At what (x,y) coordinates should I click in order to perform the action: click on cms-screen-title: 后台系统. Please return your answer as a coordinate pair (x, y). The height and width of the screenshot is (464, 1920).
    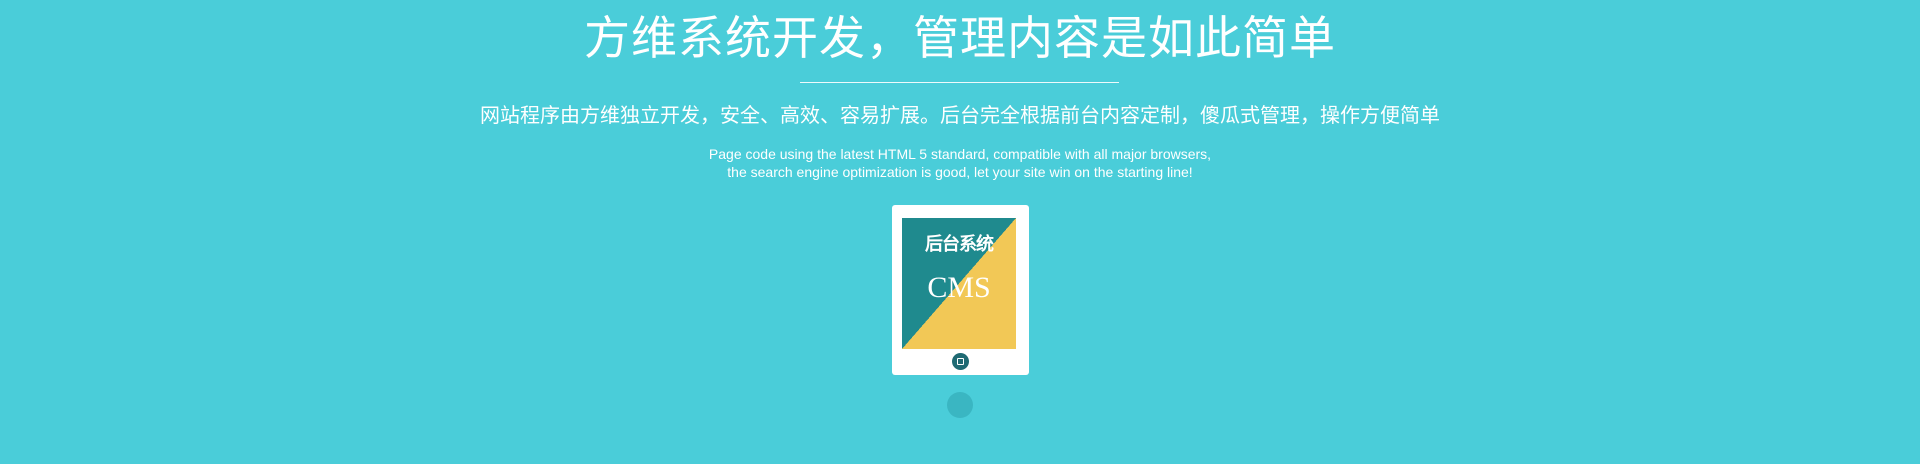
    Looking at the image, I should click on (959, 244).